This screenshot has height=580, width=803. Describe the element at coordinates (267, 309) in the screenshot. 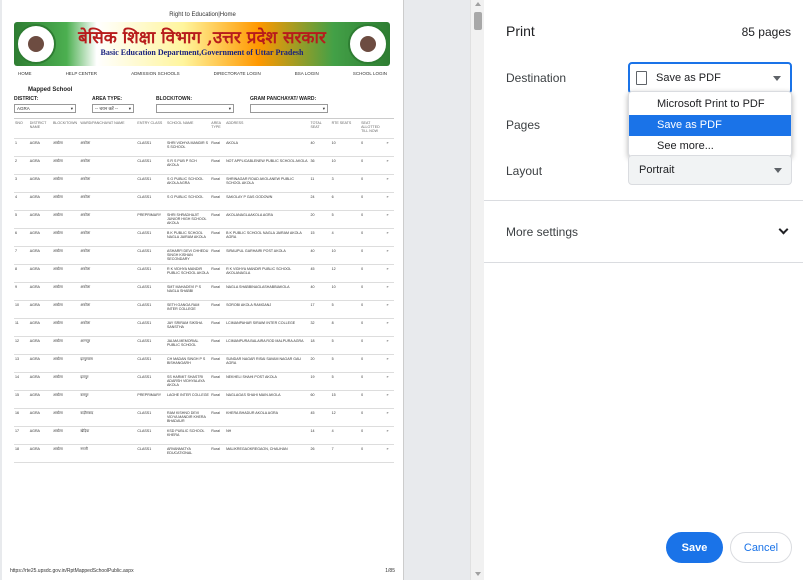

I see `table-cell: SOROBI AKOLA RAMGANJ` at that location.